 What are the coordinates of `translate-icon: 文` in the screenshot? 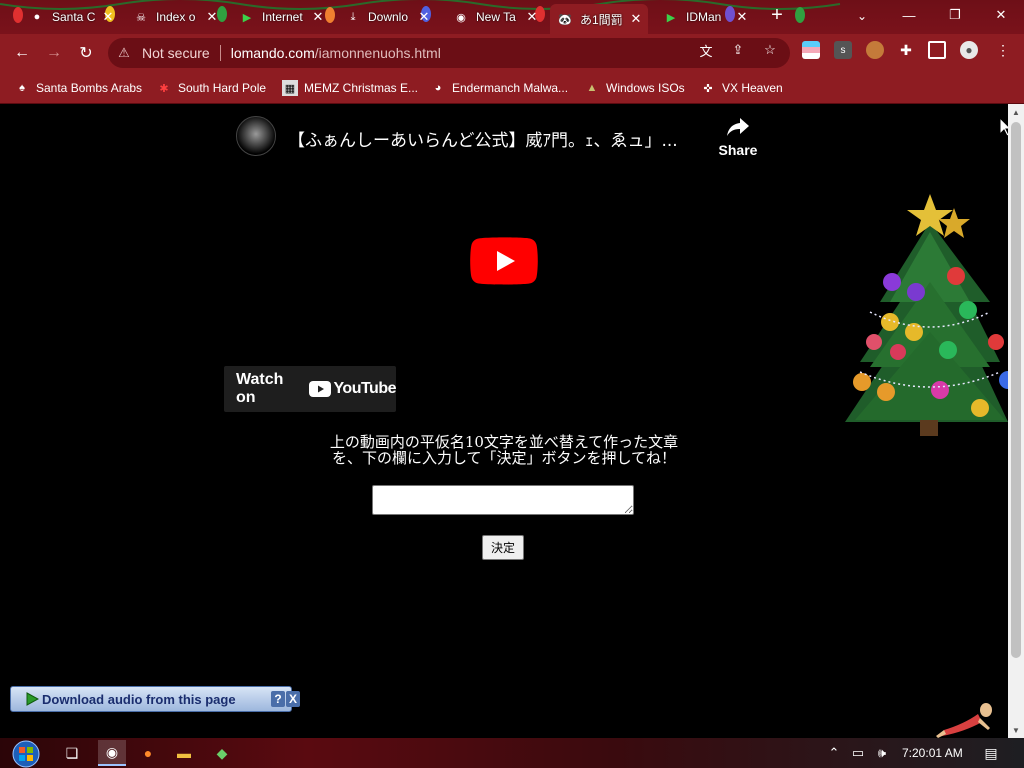 It's located at (706, 50).